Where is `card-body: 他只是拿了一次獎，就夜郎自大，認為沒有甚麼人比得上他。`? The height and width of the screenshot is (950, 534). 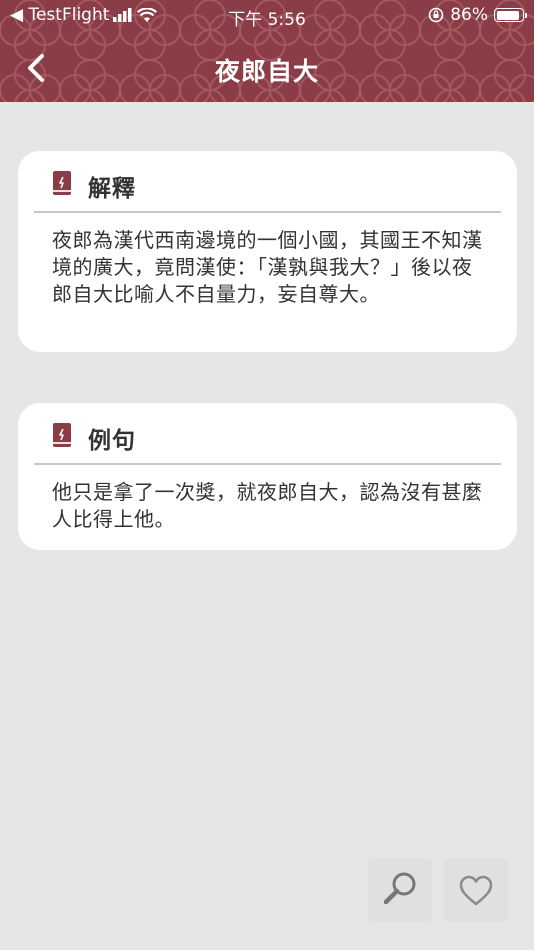 card-body: 他只是拿了一次獎，就夜郎自大，認為沒有甚麼人比得上他。 is located at coordinates (267, 505).